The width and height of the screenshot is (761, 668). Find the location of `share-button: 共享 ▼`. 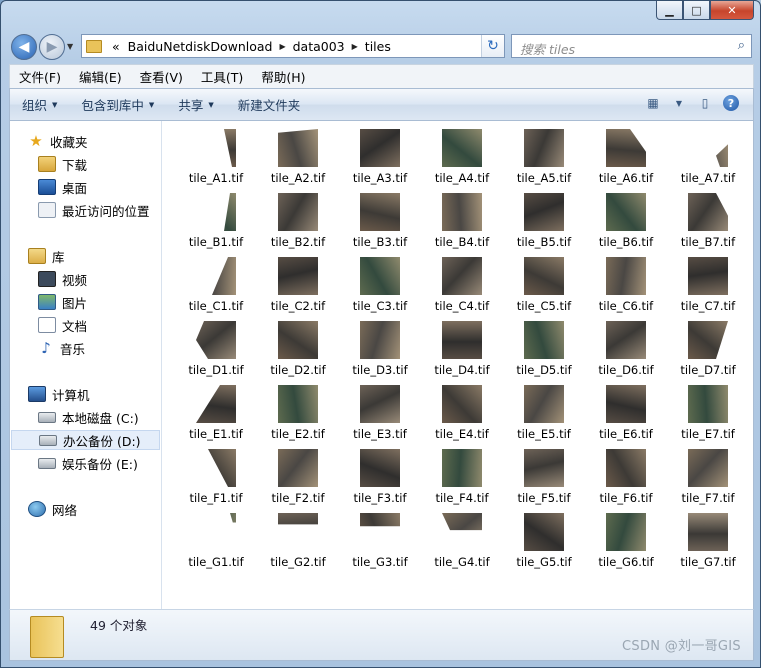

share-button: 共享 ▼ is located at coordinates (195, 104).